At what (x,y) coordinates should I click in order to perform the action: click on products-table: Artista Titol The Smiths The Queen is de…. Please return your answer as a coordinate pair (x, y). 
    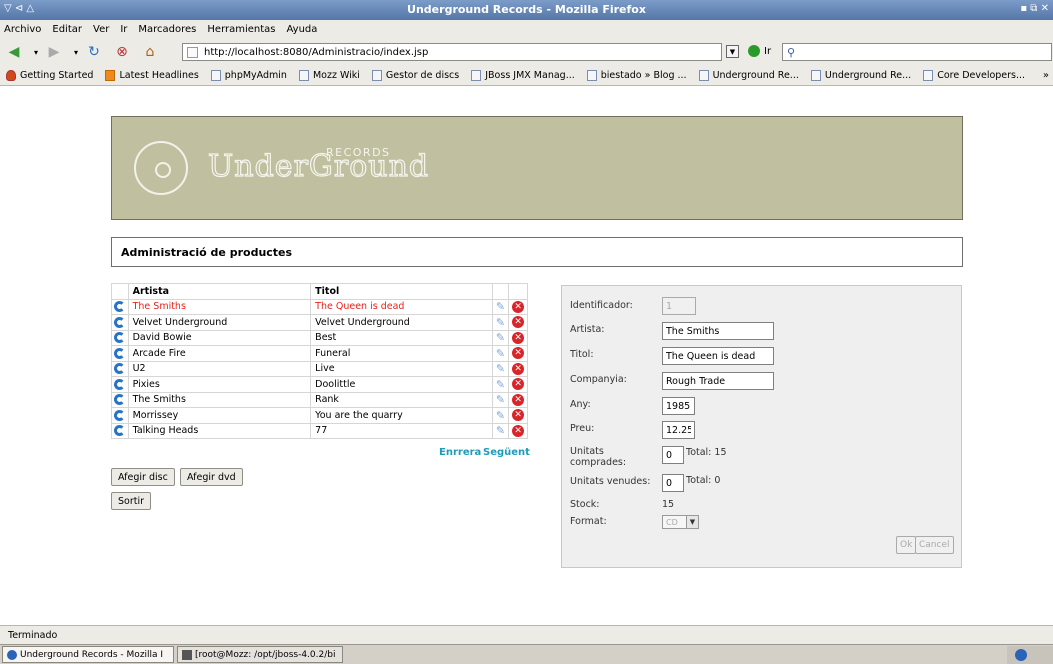
    Looking at the image, I should click on (319, 361).